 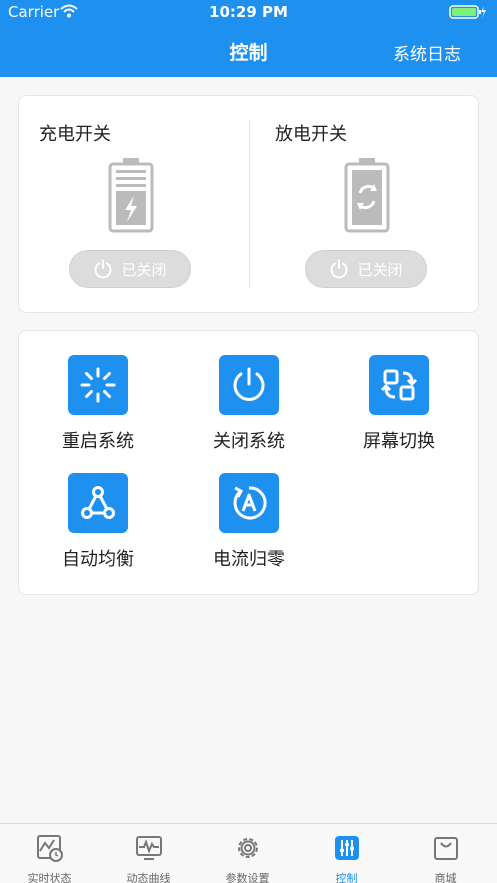 I want to click on discharge-battery-icon, so click(x=367, y=195).